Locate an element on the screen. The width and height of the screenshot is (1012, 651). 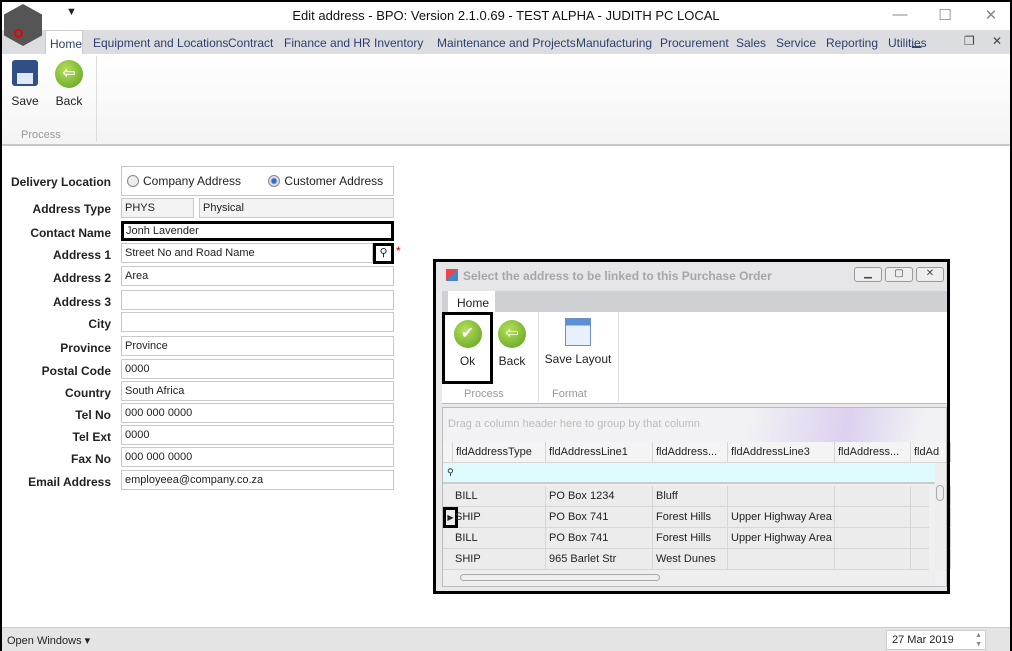
save-layout-button: Save Layout is located at coordinates (578, 342).